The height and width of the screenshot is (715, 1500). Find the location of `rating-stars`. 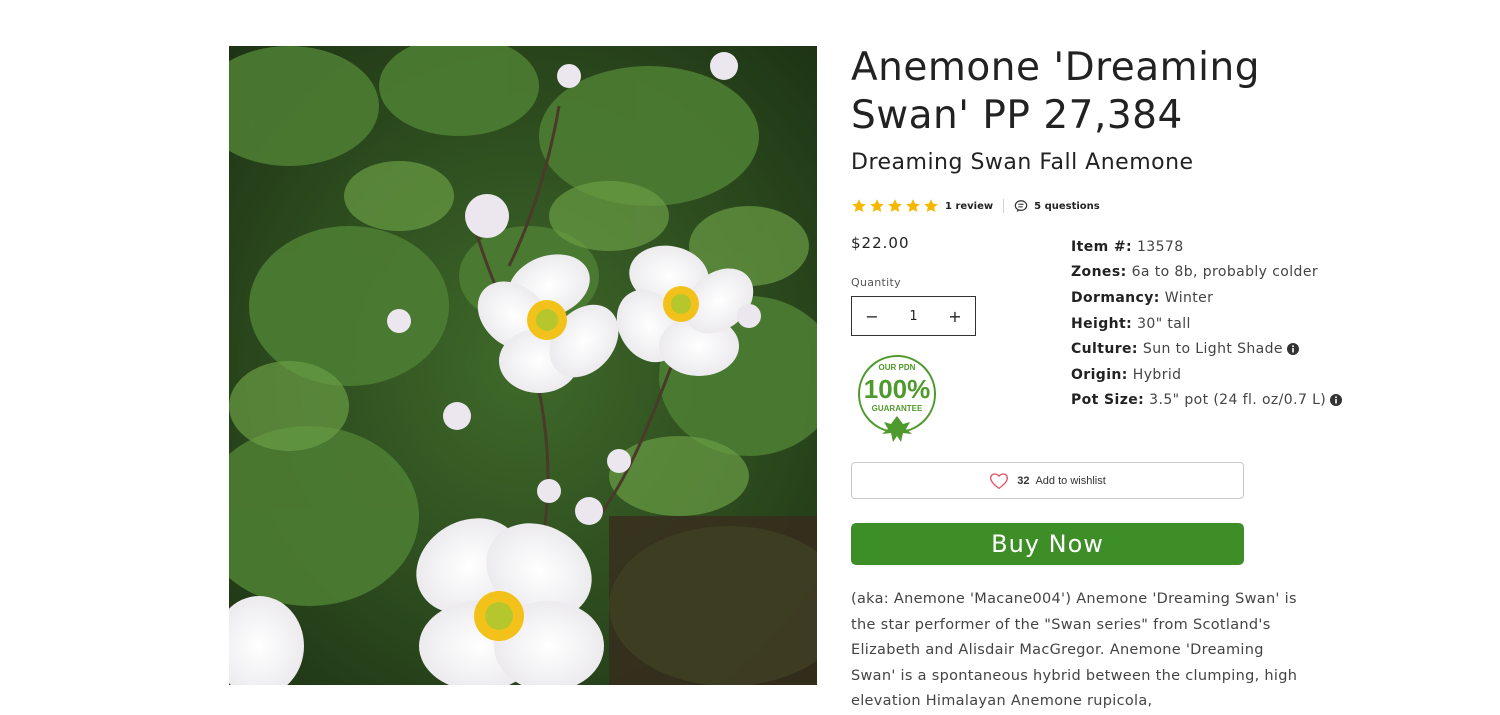

rating-stars is located at coordinates (896, 206).